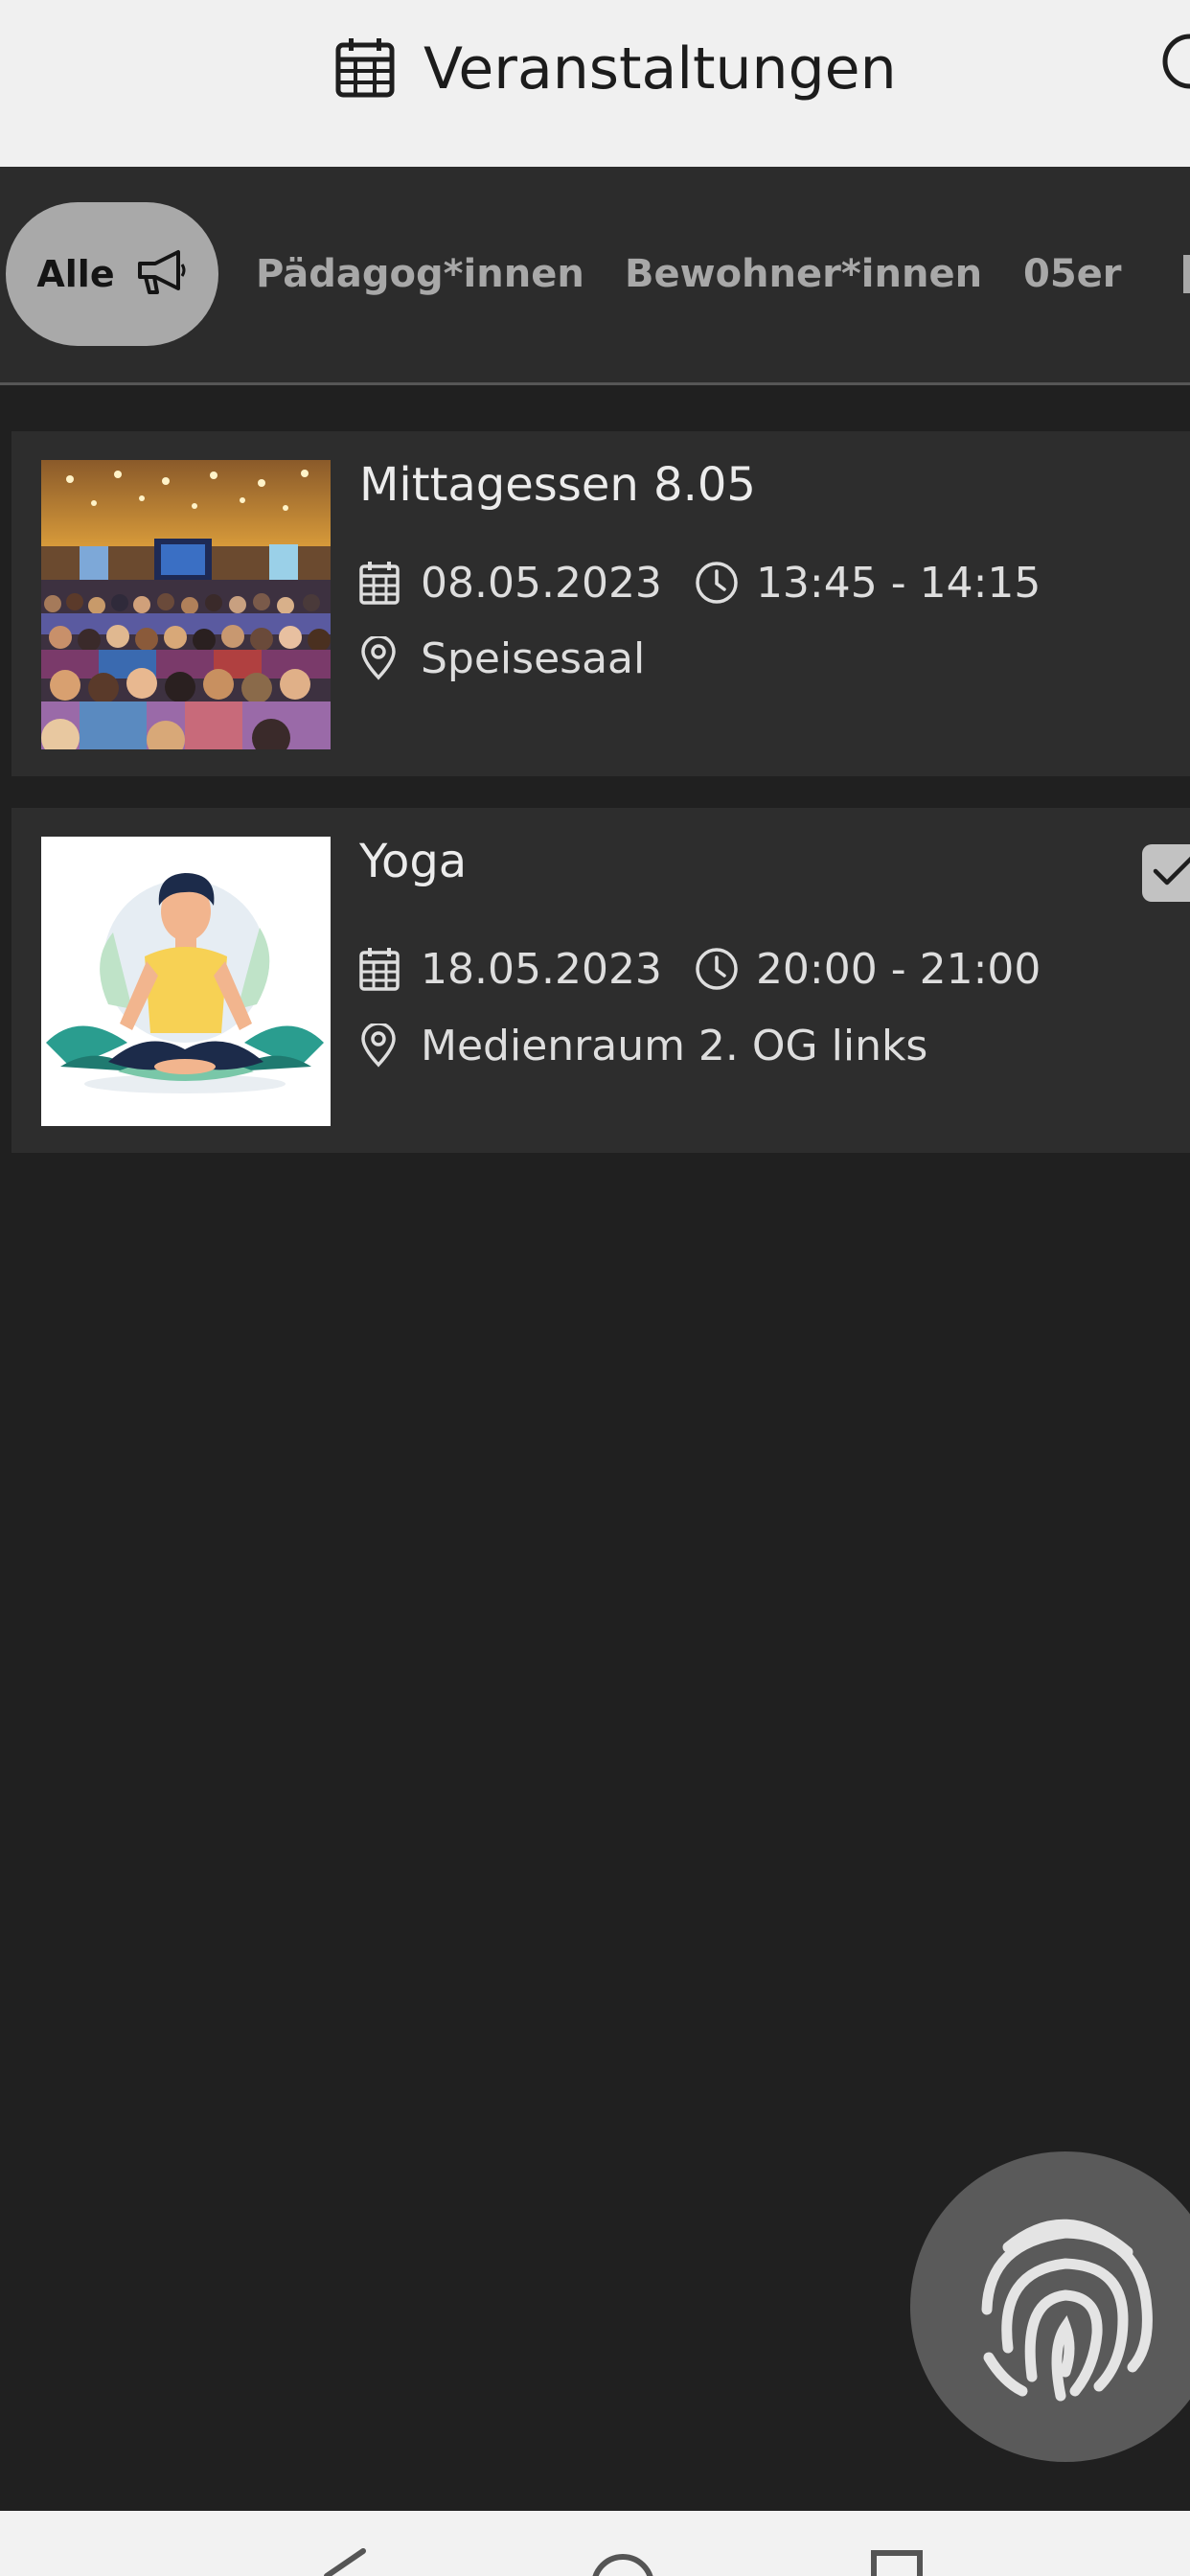 This screenshot has height=2576, width=1190. What do you see at coordinates (162, 274) in the screenshot?
I see `megaphone-icon` at bounding box center [162, 274].